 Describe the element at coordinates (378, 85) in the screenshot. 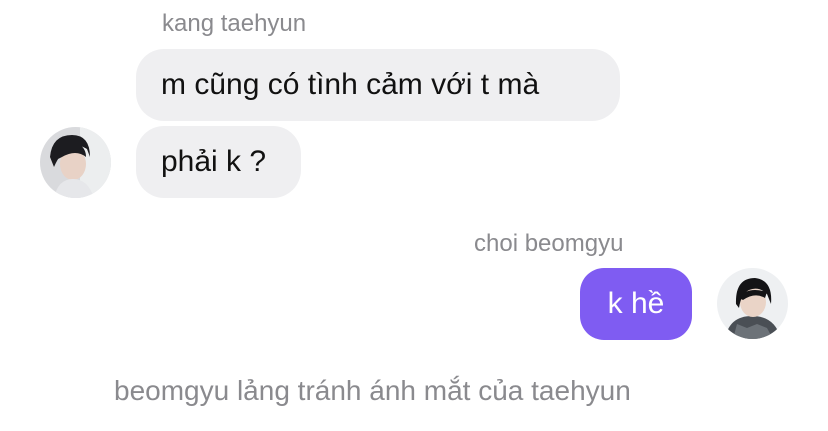

I see `message-bubble-incoming-1: m cũng có tình cảm với t mà` at that location.